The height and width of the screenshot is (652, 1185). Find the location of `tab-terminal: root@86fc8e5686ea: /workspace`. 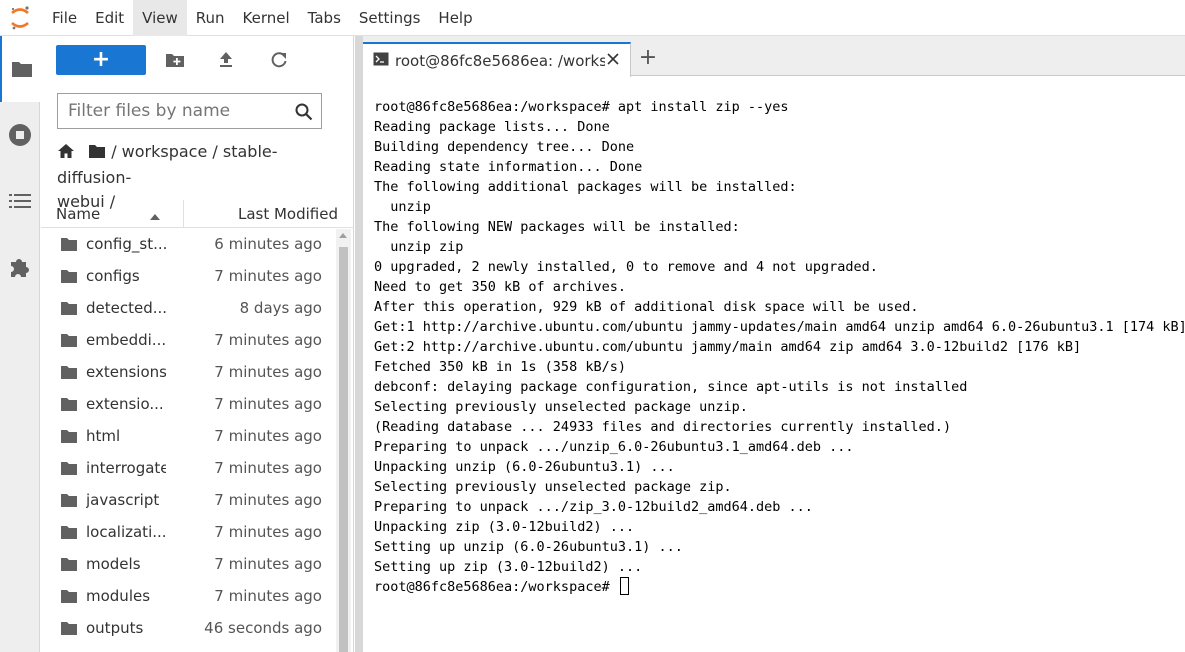

tab-terminal: root@86fc8e5686ea: /workspace is located at coordinates (497, 59).